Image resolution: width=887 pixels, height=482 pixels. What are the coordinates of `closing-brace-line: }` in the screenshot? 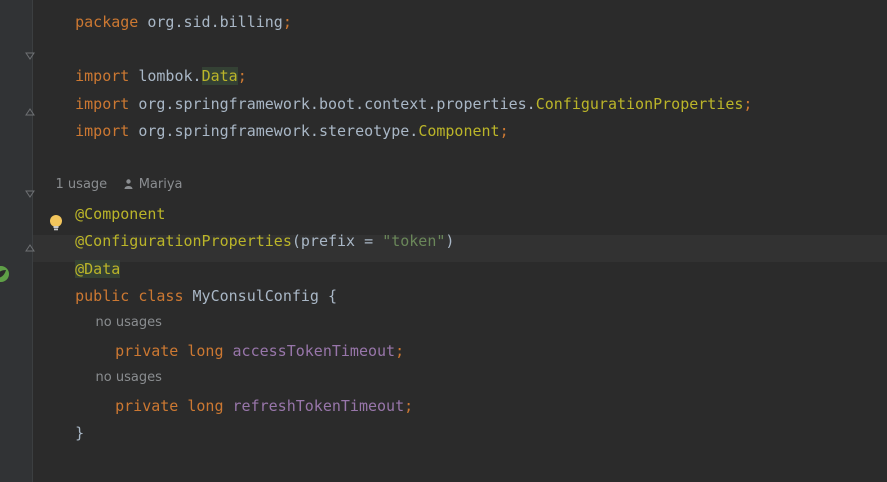 It's located at (61, 433).